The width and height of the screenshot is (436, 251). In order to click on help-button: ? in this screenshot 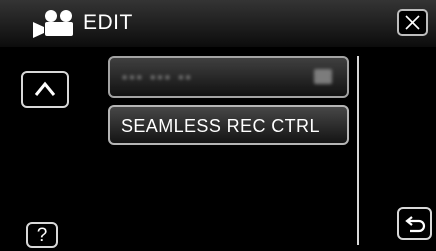, I will do `click(42, 235)`.